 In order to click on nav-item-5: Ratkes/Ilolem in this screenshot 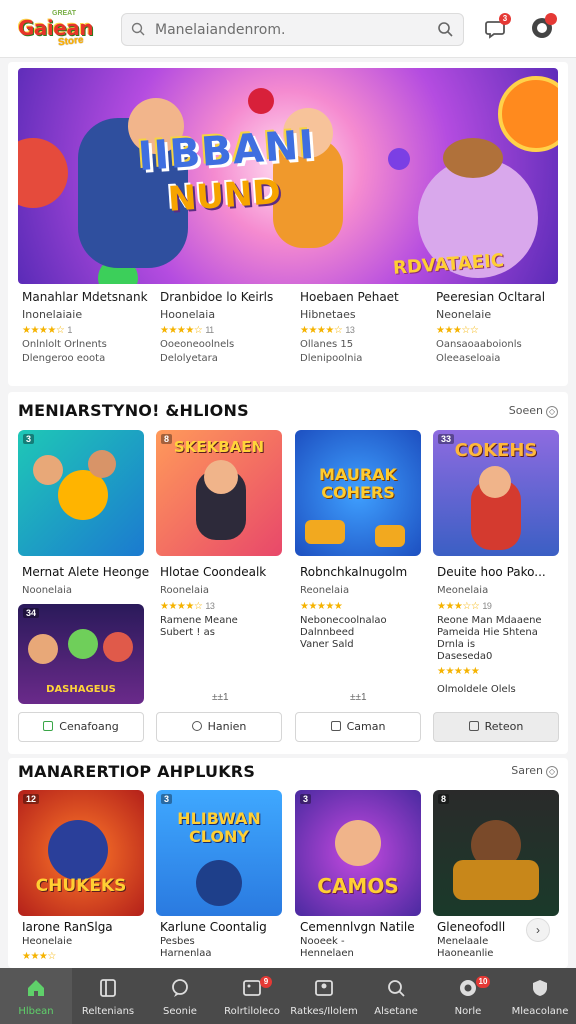, I will do `click(324, 996)`.